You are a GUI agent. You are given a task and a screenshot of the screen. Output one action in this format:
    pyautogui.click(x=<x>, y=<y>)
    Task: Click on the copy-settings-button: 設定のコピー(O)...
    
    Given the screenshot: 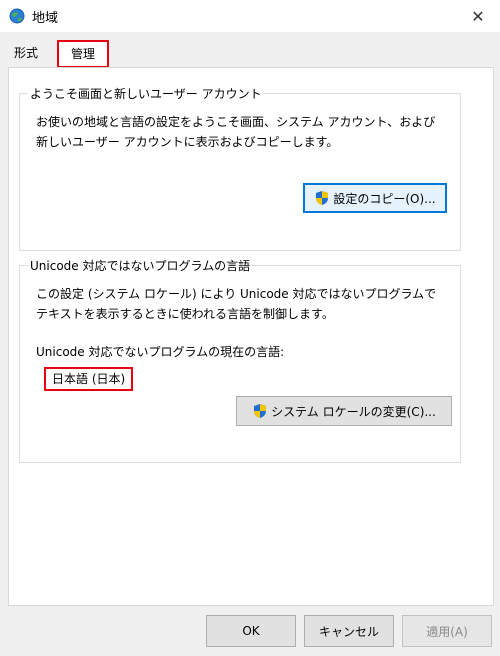 What is the action you would take?
    pyautogui.click(x=375, y=198)
    